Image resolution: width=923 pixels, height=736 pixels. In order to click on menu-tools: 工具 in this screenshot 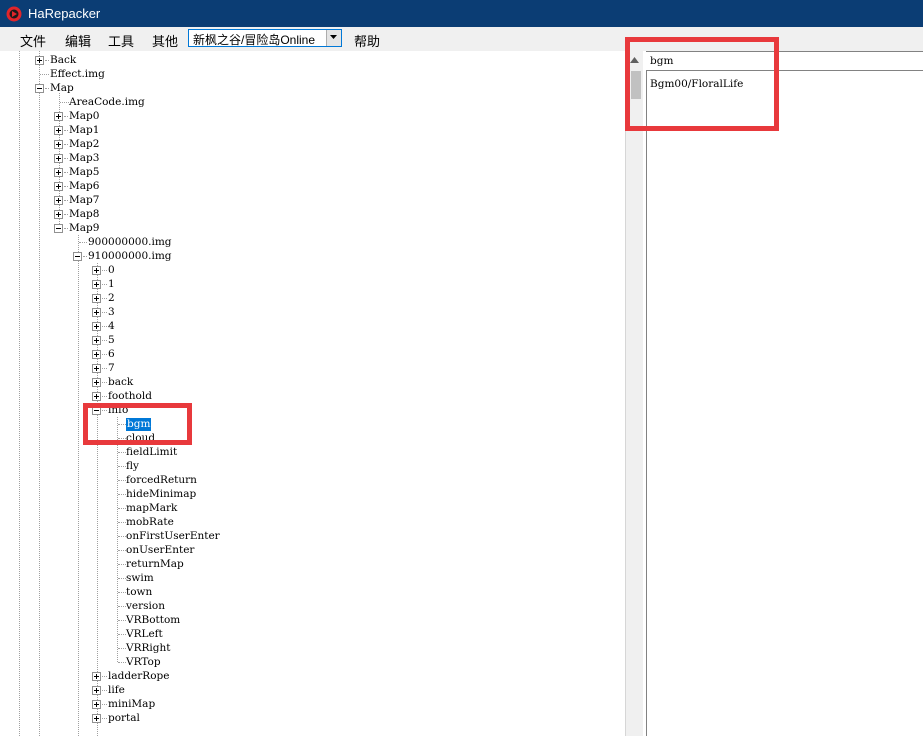, I will do `click(121, 40)`.